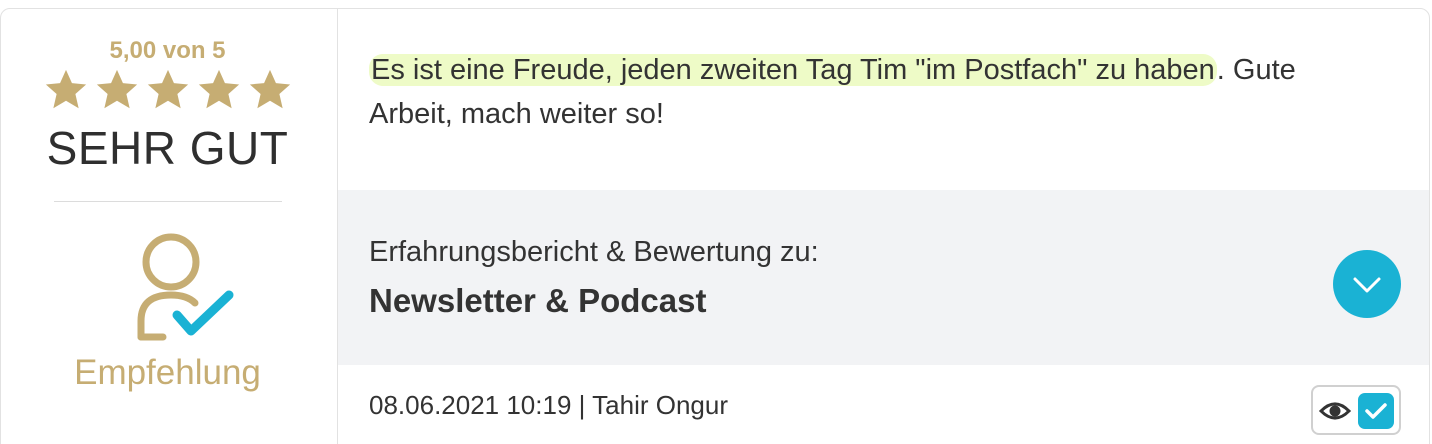 The image size is (1432, 444). I want to click on divider, so click(168, 201).